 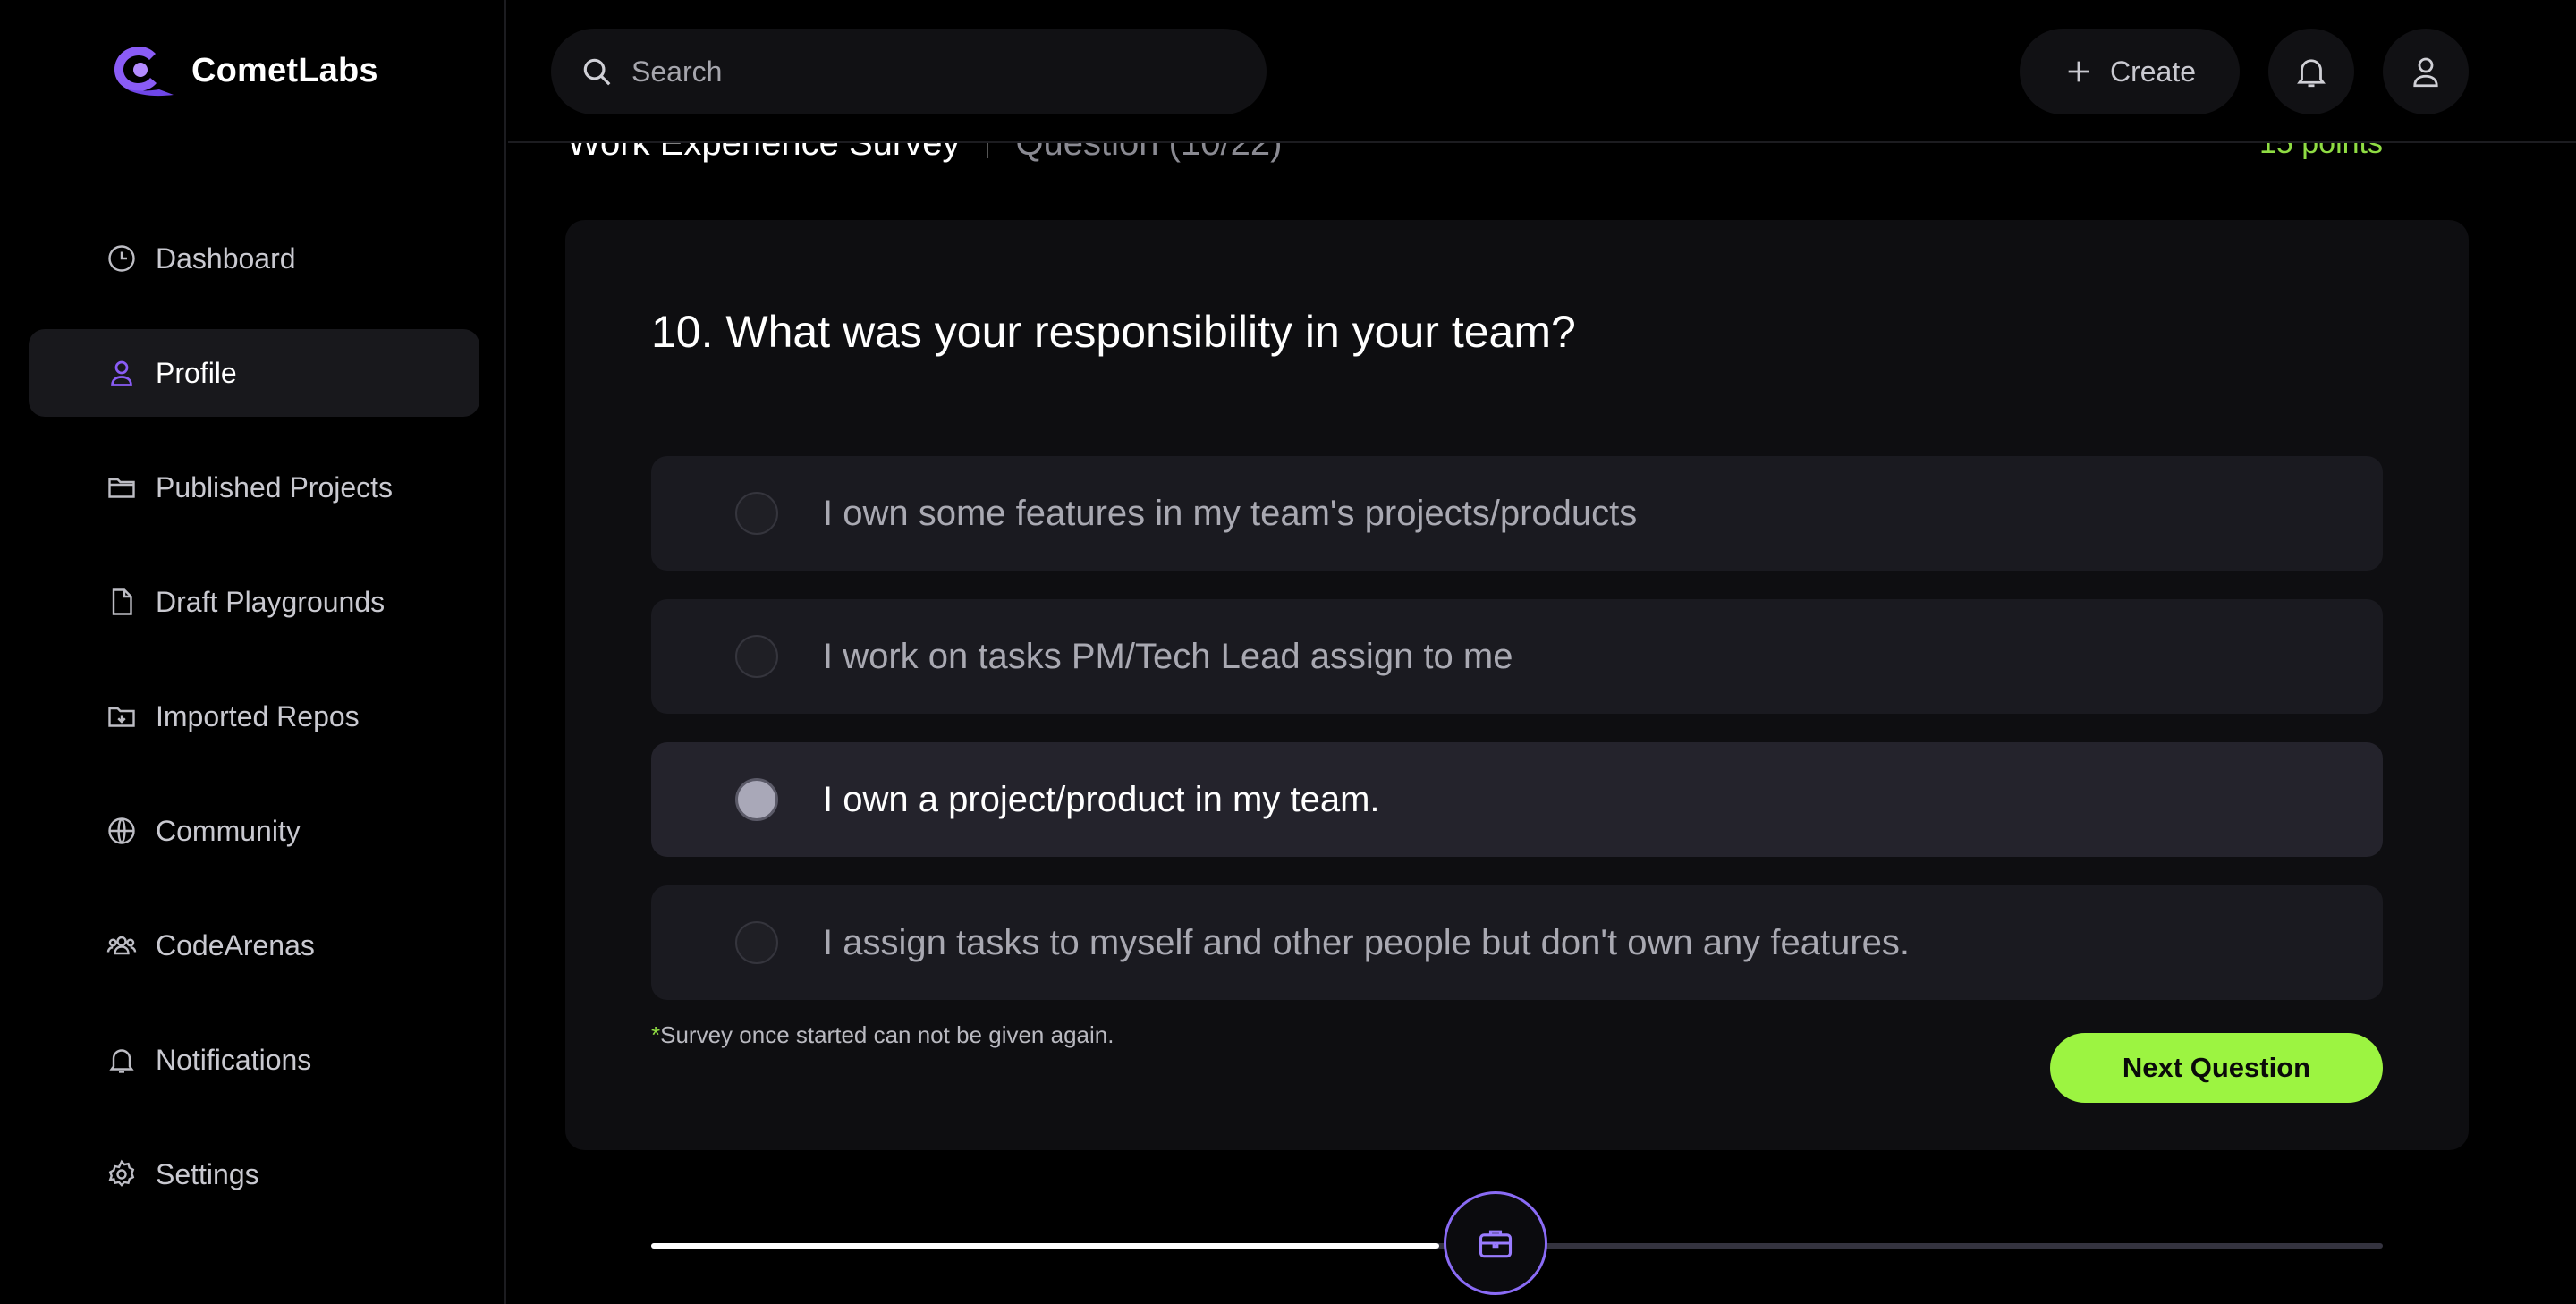 I want to click on notifications-button, so click(x=2311, y=71).